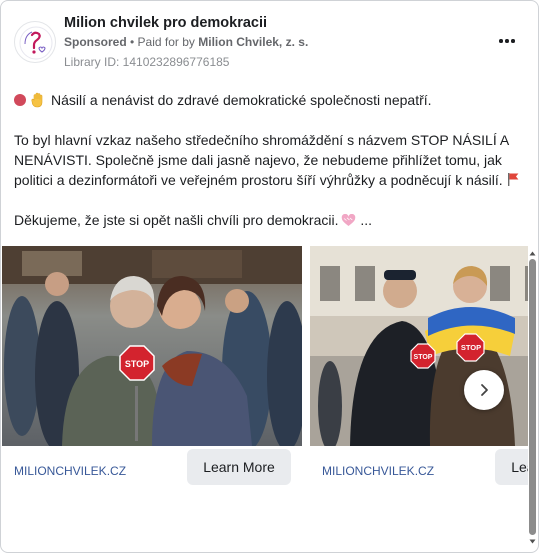 The image size is (539, 553). Describe the element at coordinates (532, 541) in the screenshot. I see `scroll-down-arrow-icon` at that location.